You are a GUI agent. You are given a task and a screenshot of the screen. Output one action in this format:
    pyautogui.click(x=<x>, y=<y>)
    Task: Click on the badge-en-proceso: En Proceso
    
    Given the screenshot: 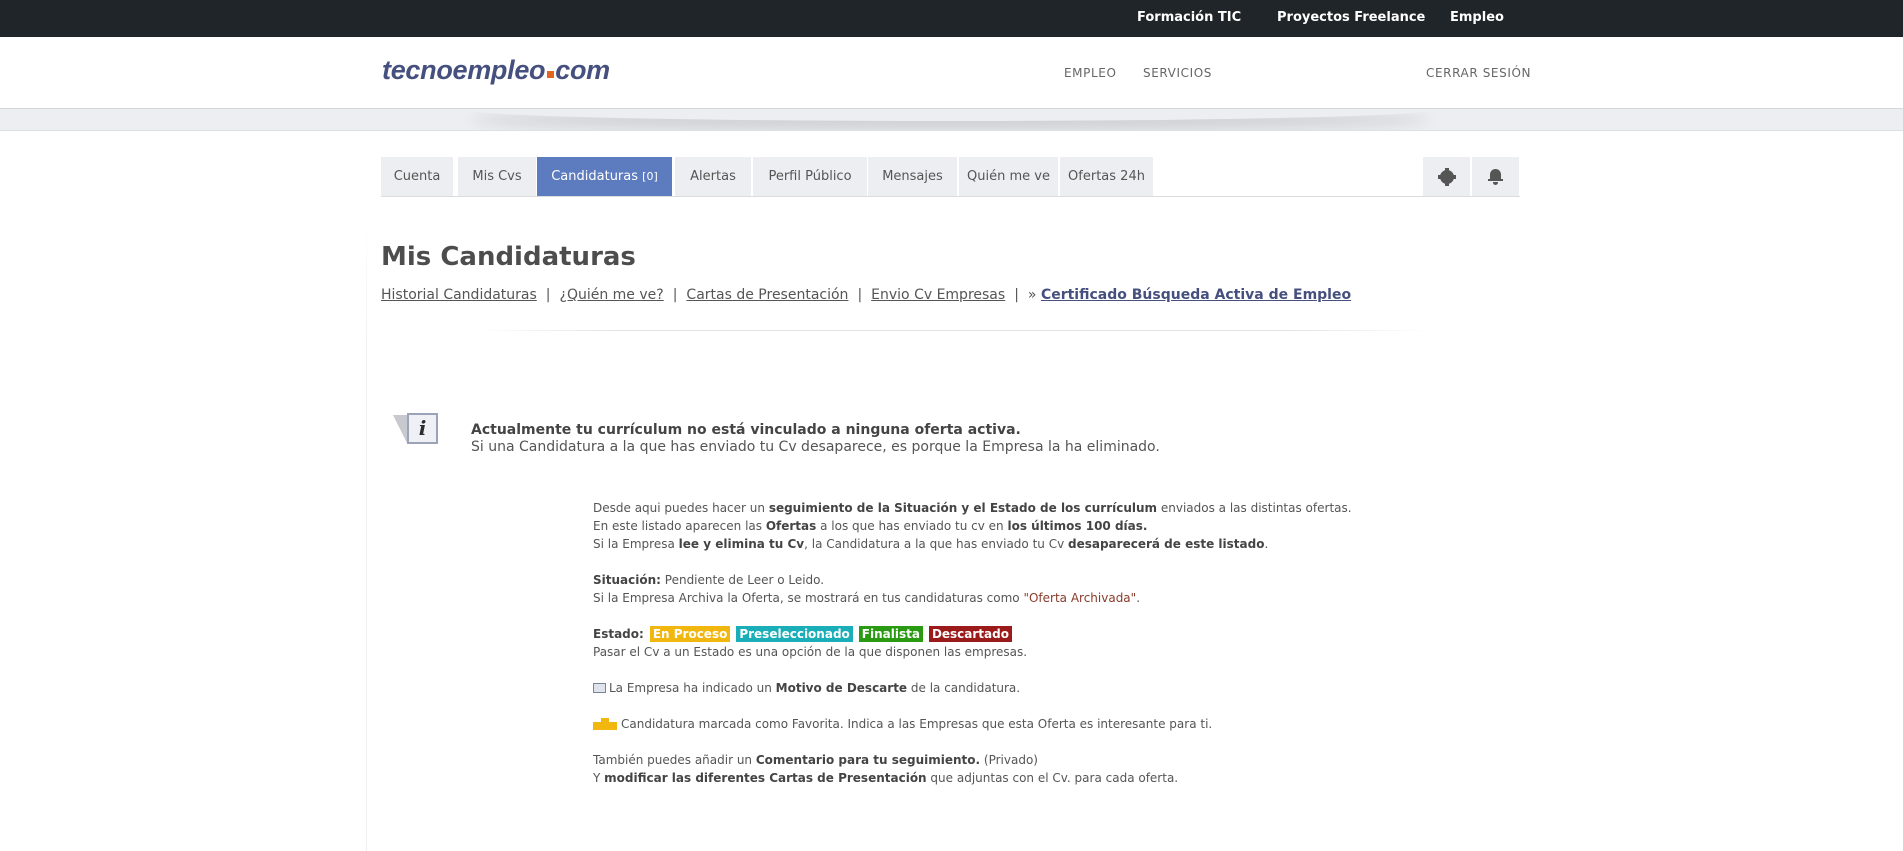 What is the action you would take?
    pyautogui.click(x=690, y=634)
    